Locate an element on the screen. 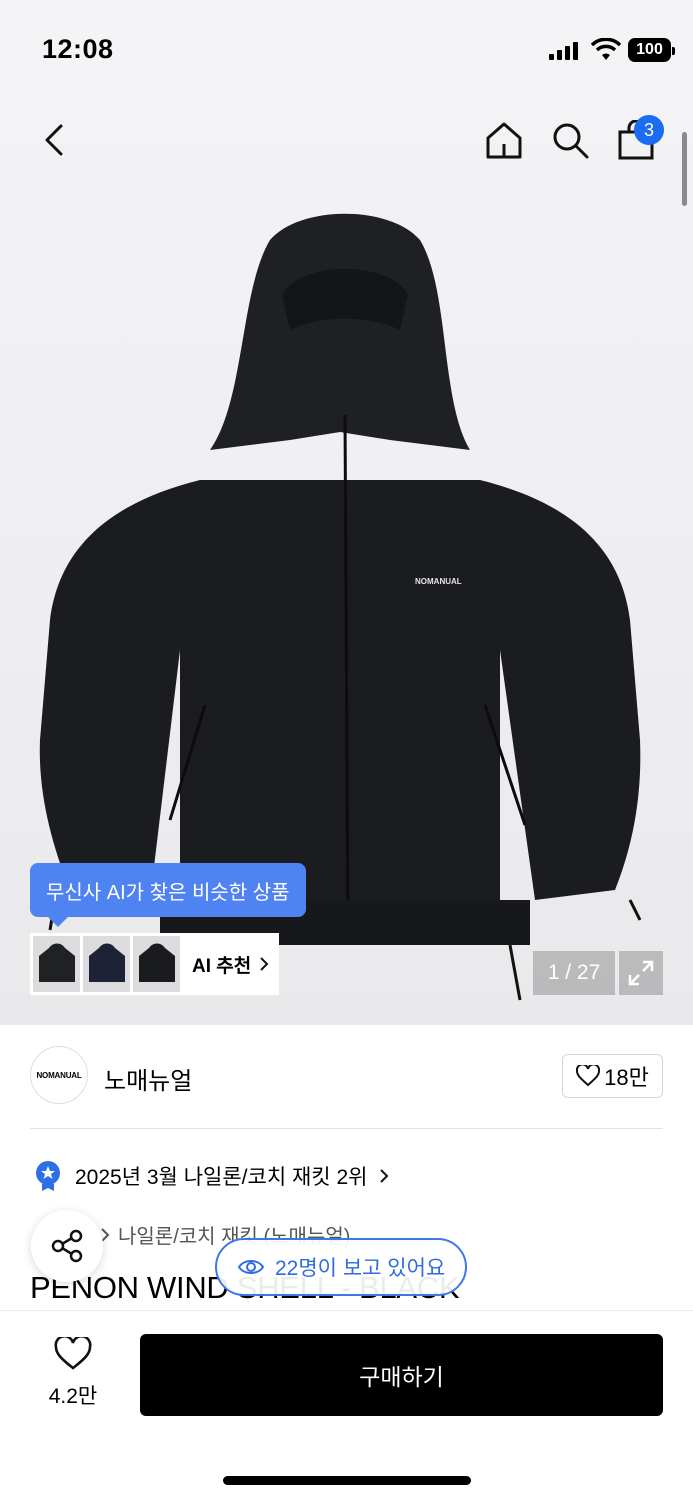 This screenshot has height=1500, width=693. ranking-link: 2025년 3월 나일론/코치 재킷 2위 is located at coordinates (211, 1176).